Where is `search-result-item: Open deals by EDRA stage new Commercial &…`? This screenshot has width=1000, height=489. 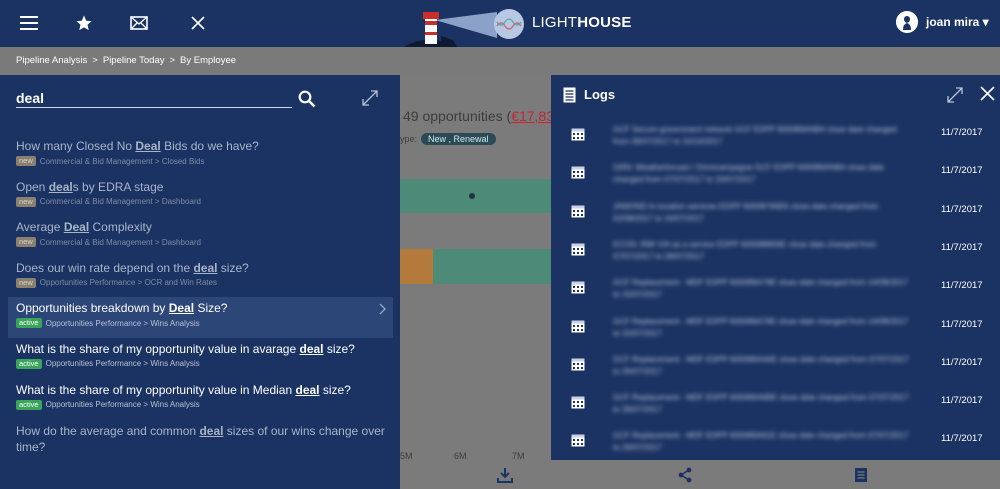
search-result-item: Open deals by EDRA stage new Commercial &… is located at coordinates (200, 196).